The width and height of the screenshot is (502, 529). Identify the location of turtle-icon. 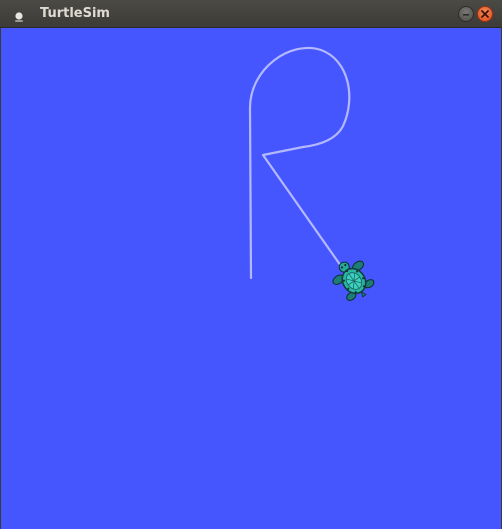
(353, 280).